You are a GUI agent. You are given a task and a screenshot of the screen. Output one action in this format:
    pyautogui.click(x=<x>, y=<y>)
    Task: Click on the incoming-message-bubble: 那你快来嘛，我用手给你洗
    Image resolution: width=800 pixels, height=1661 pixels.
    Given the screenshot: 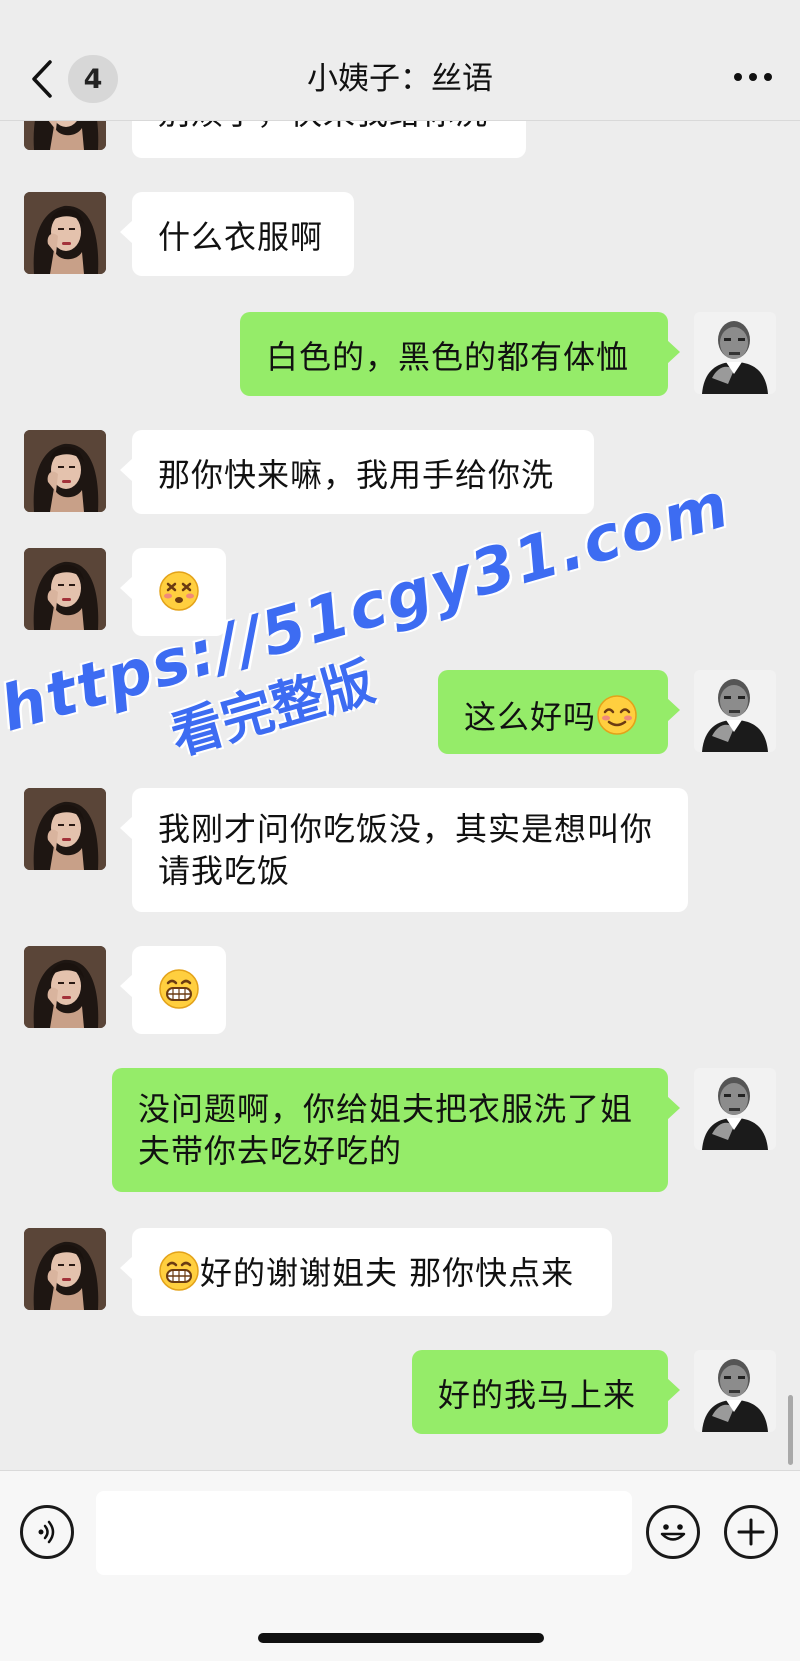 What is the action you would take?
    pyautogui.click(x=357, y=472)
    